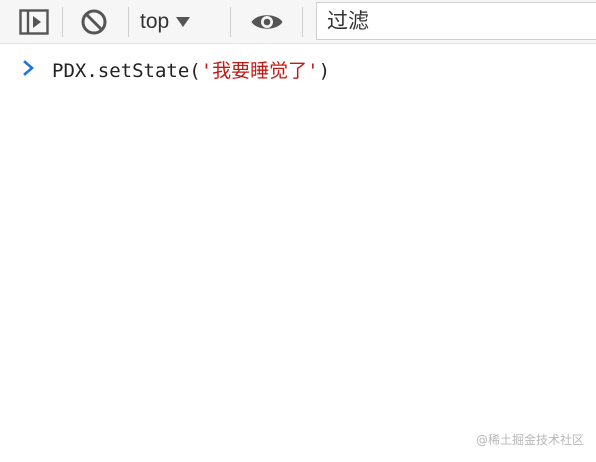  I want to click on context-value: top, so click(155, 21).